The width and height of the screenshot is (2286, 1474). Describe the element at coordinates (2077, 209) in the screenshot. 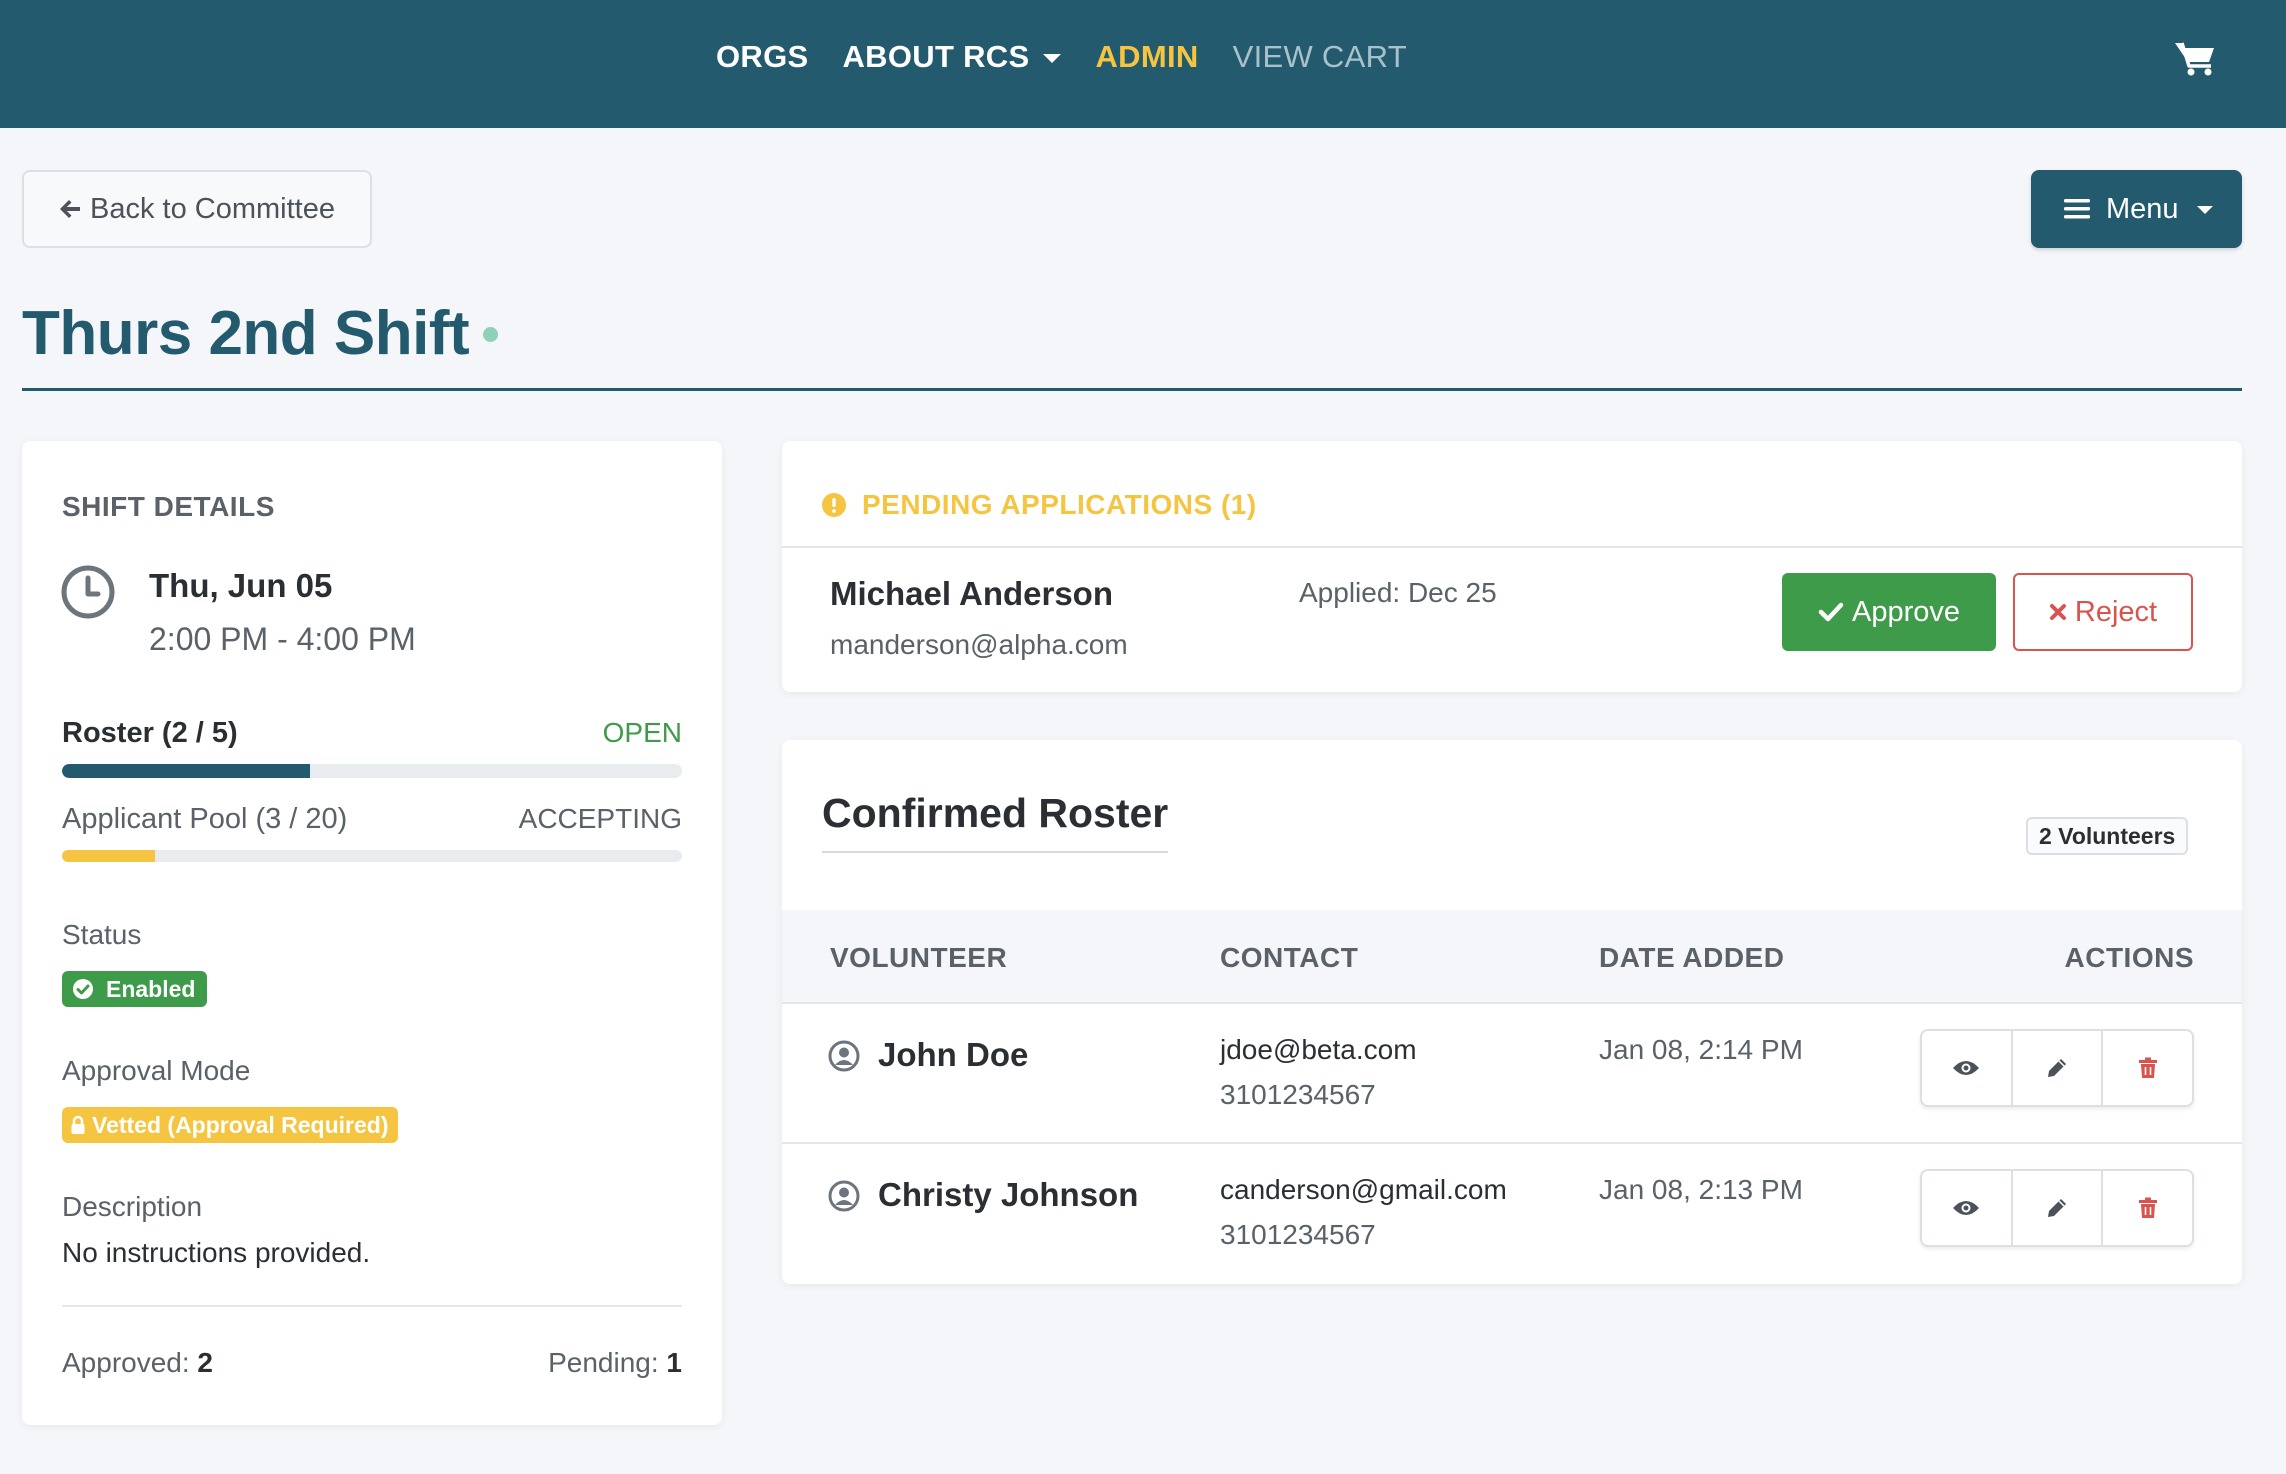

I see `hamburger-icon` at that location.